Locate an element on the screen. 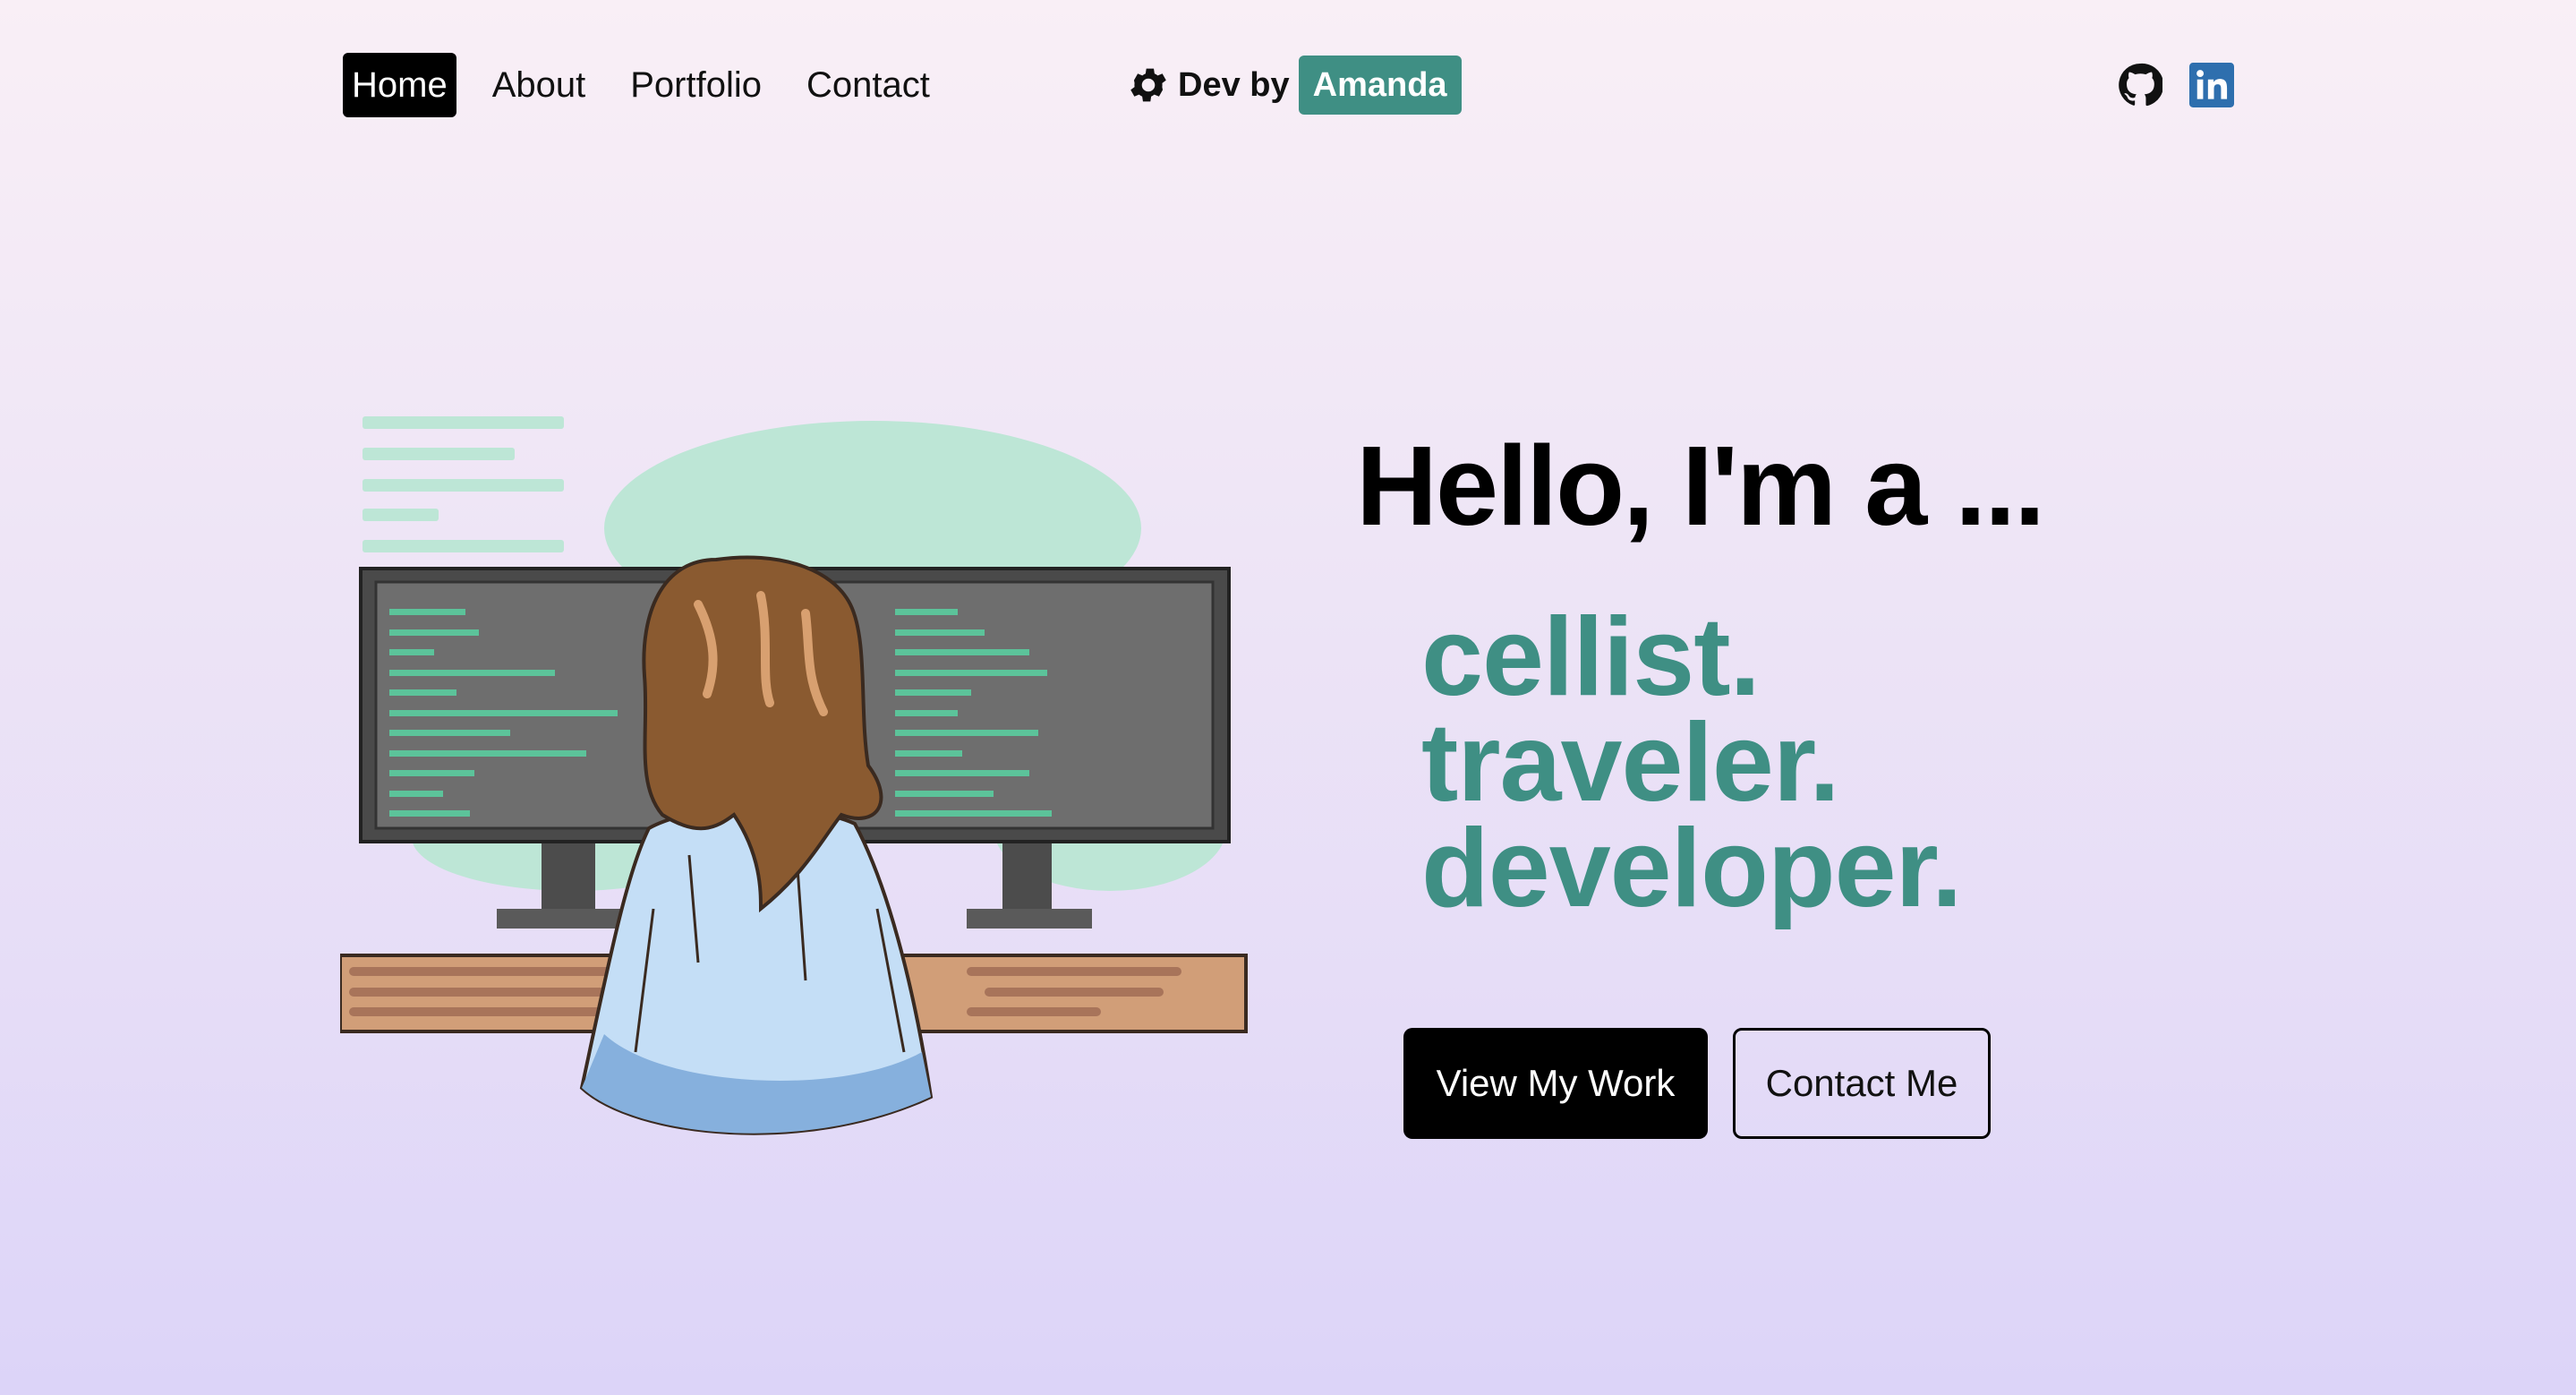 Image resolution: width=2576 pixels, height=1395 pixels. roles-list: cellist. traveler. developer. is located at coordinates (1691, 762).